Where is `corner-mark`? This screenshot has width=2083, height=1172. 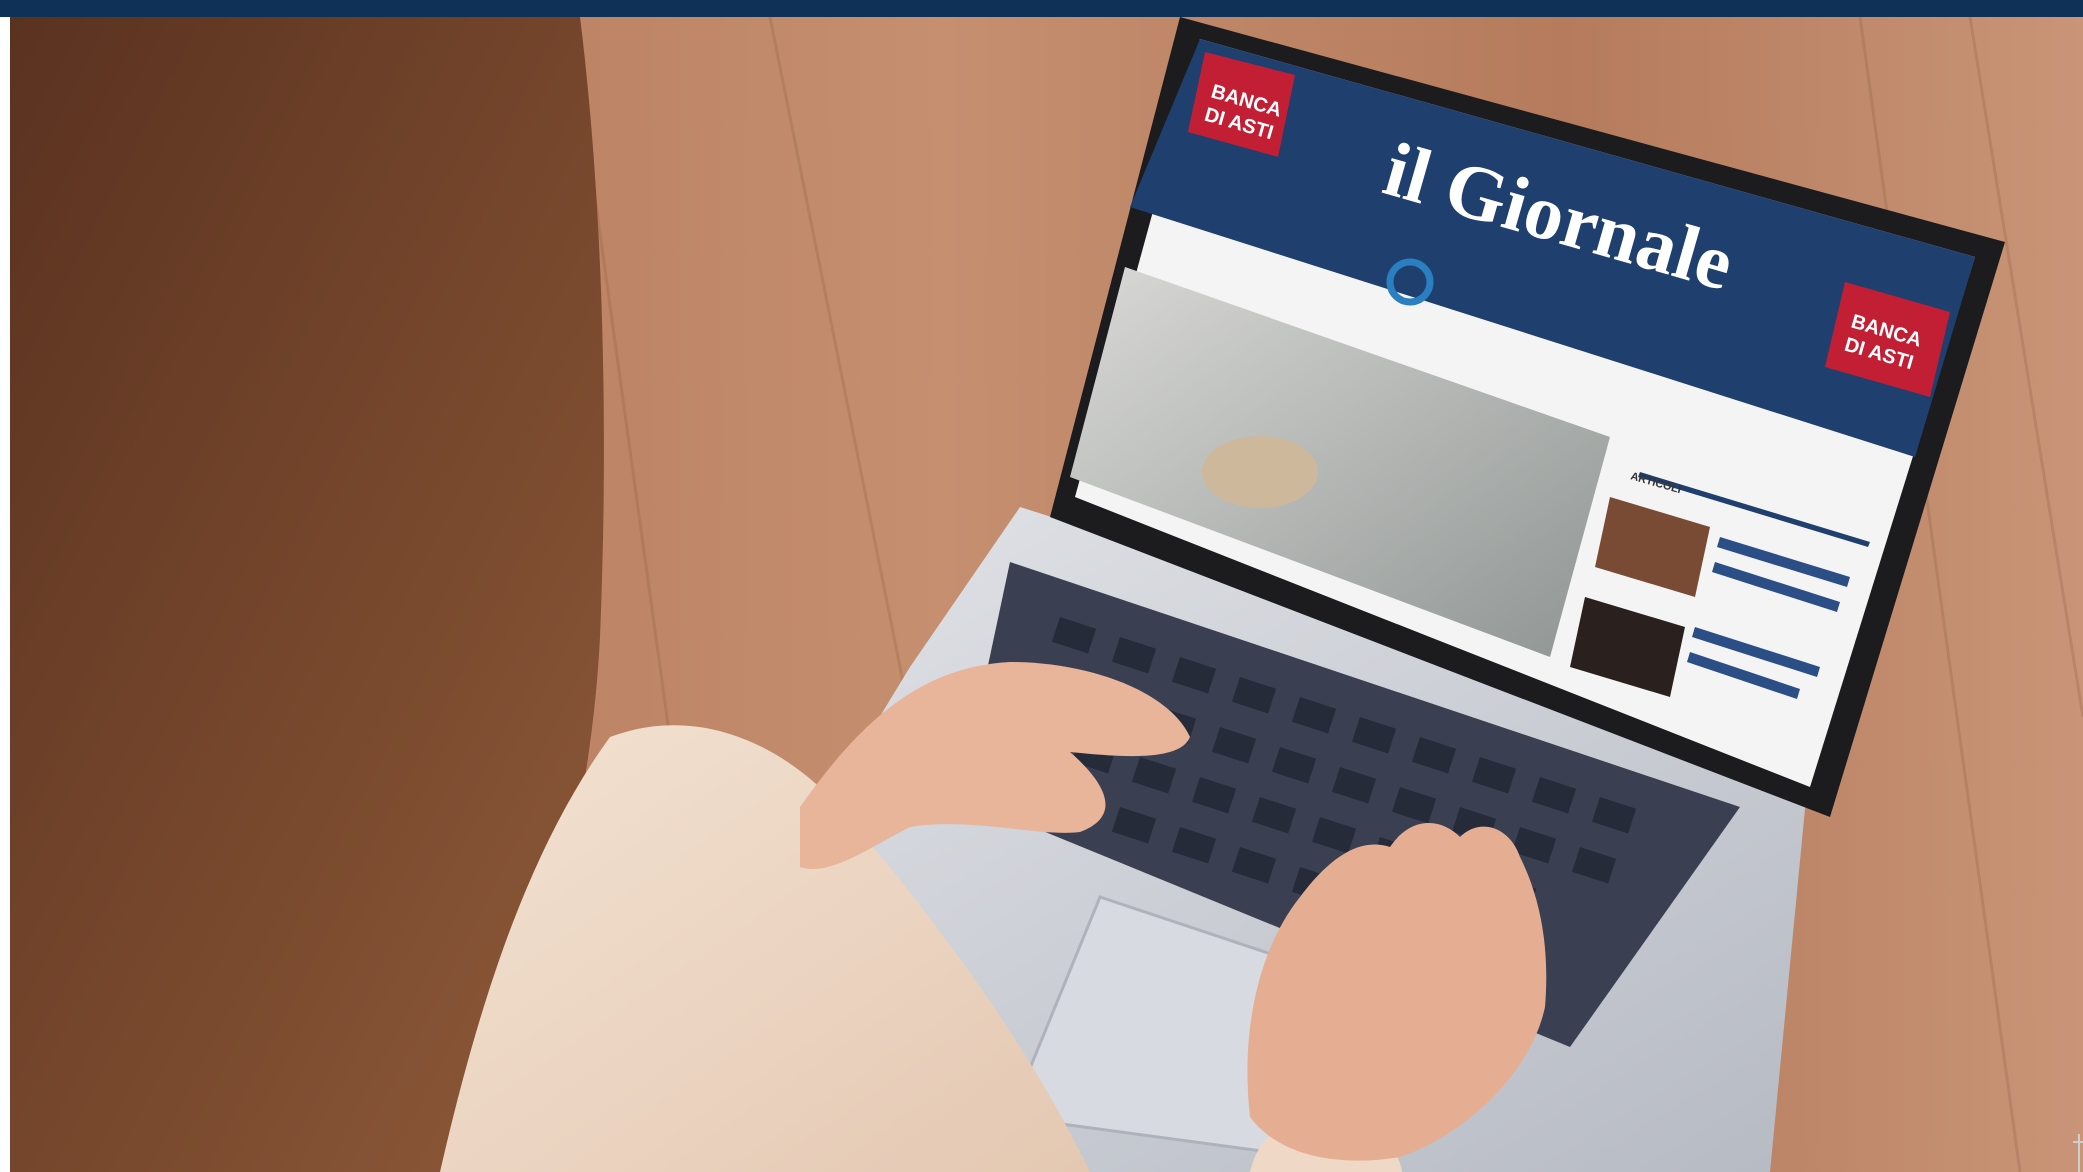
corner-mark is located at coordinates (2078, 1153).